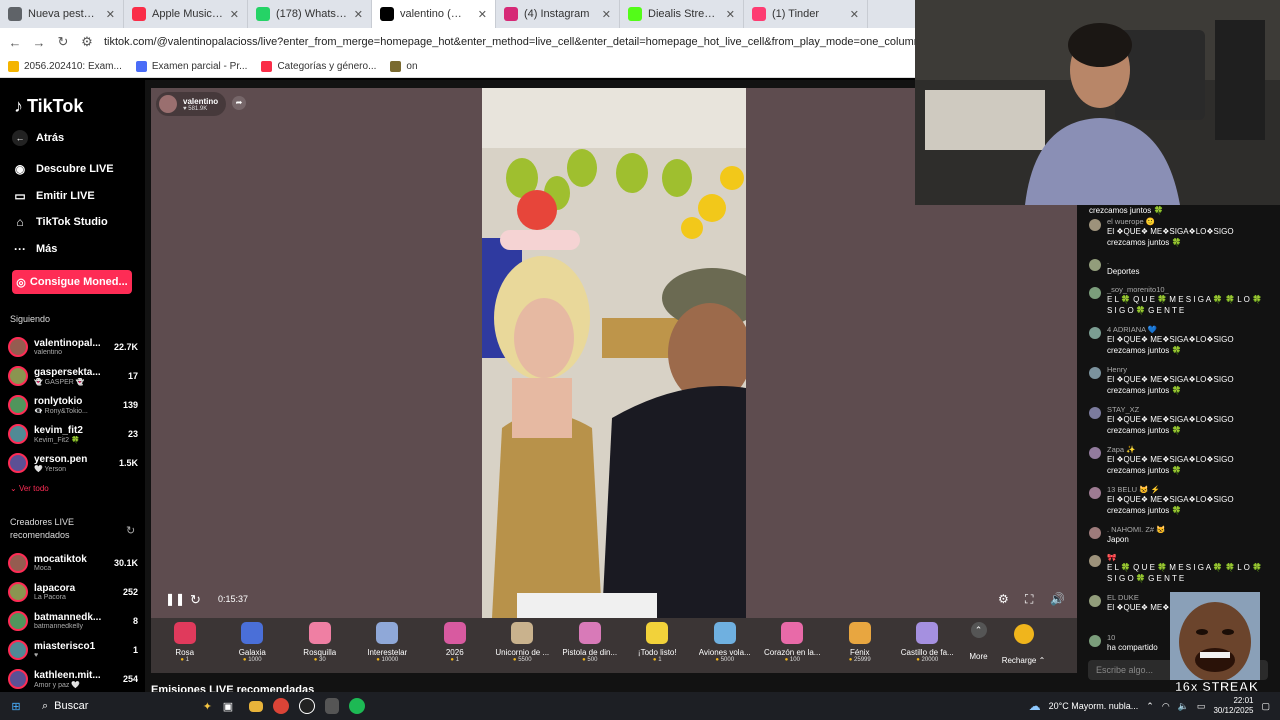 Image resolution: width=1280 pixels, height=720 pixels. Describe the element at coordinates (1179, 210) in the screenshot. I see `chat-message: crezcamos juntos 🍀` at that location.